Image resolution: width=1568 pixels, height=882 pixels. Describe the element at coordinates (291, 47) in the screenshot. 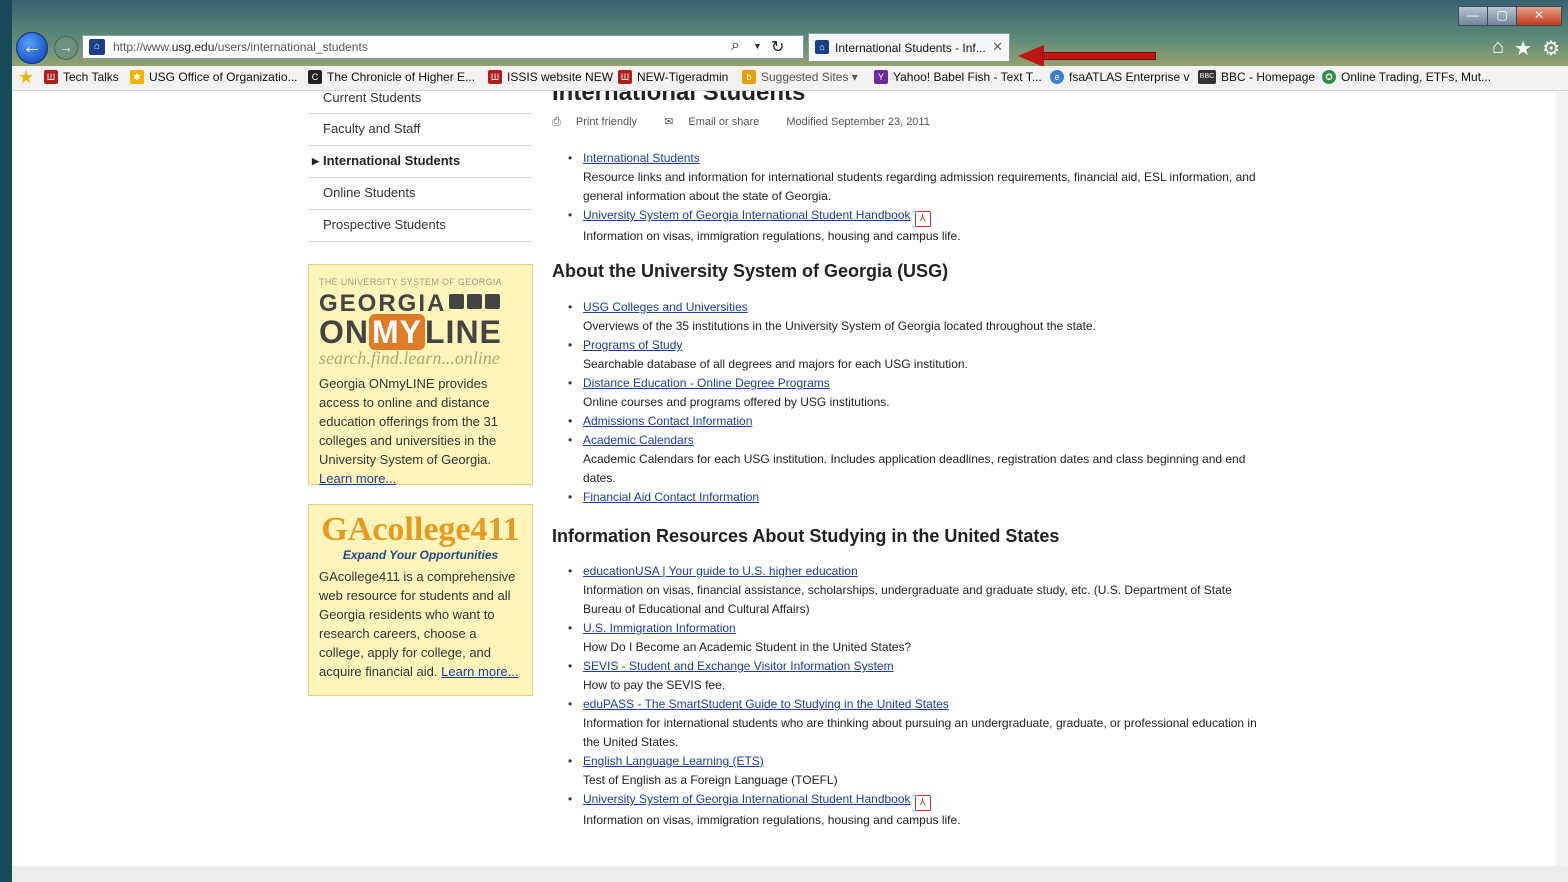

I see `url-path: /users/international_students` at that location.